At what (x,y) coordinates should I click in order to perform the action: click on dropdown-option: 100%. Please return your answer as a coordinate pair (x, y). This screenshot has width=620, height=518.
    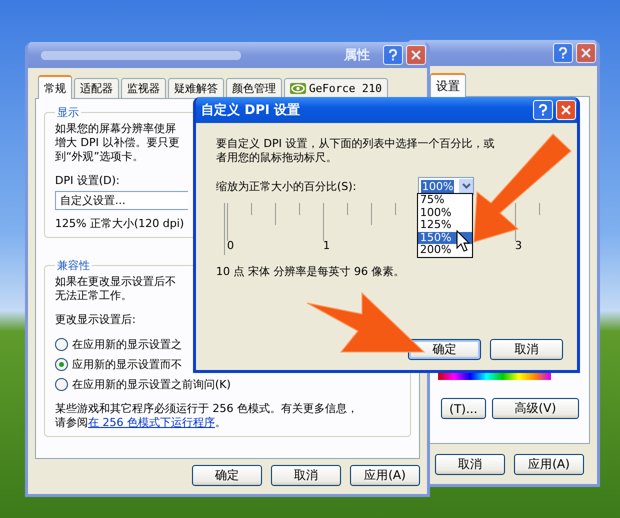
    Looking at the image, I should click on (445, 212).